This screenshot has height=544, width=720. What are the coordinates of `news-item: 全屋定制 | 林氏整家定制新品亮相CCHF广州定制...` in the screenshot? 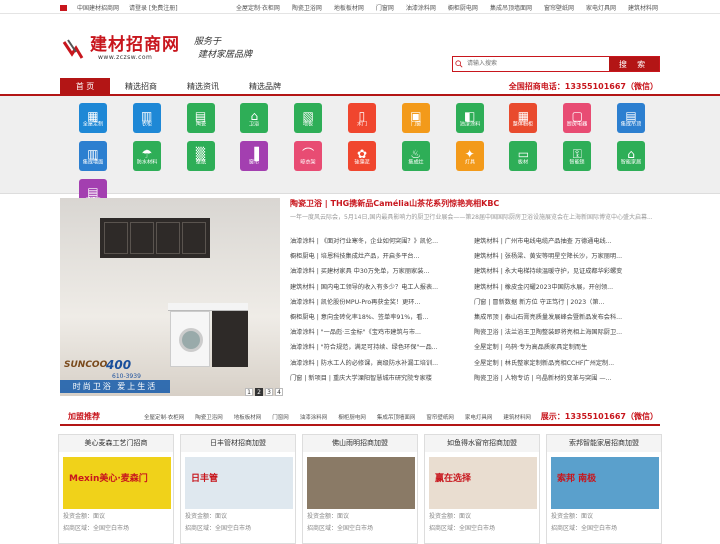 It's located at (566, 363).